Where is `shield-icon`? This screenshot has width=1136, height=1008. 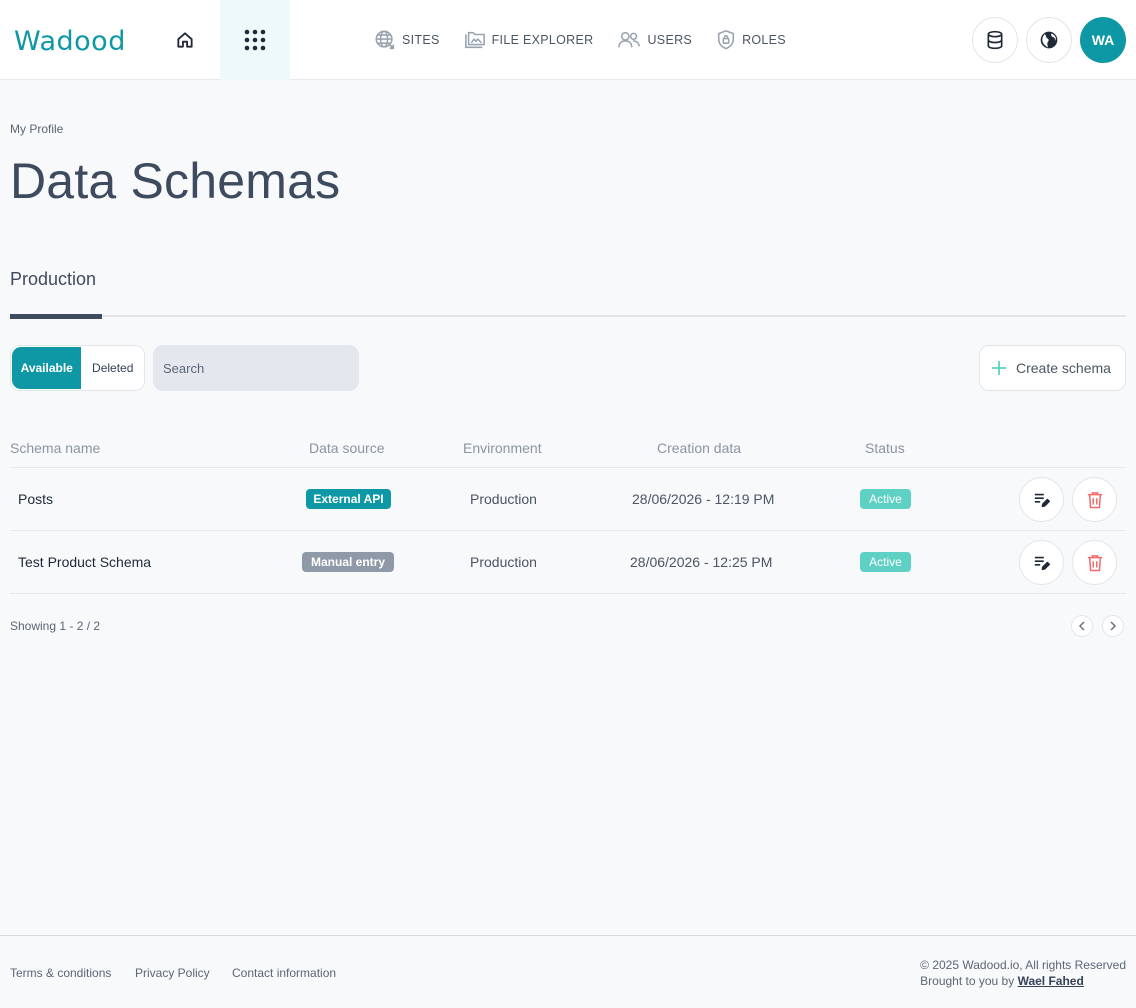
shield-icon is located at coordinates (726, 40).